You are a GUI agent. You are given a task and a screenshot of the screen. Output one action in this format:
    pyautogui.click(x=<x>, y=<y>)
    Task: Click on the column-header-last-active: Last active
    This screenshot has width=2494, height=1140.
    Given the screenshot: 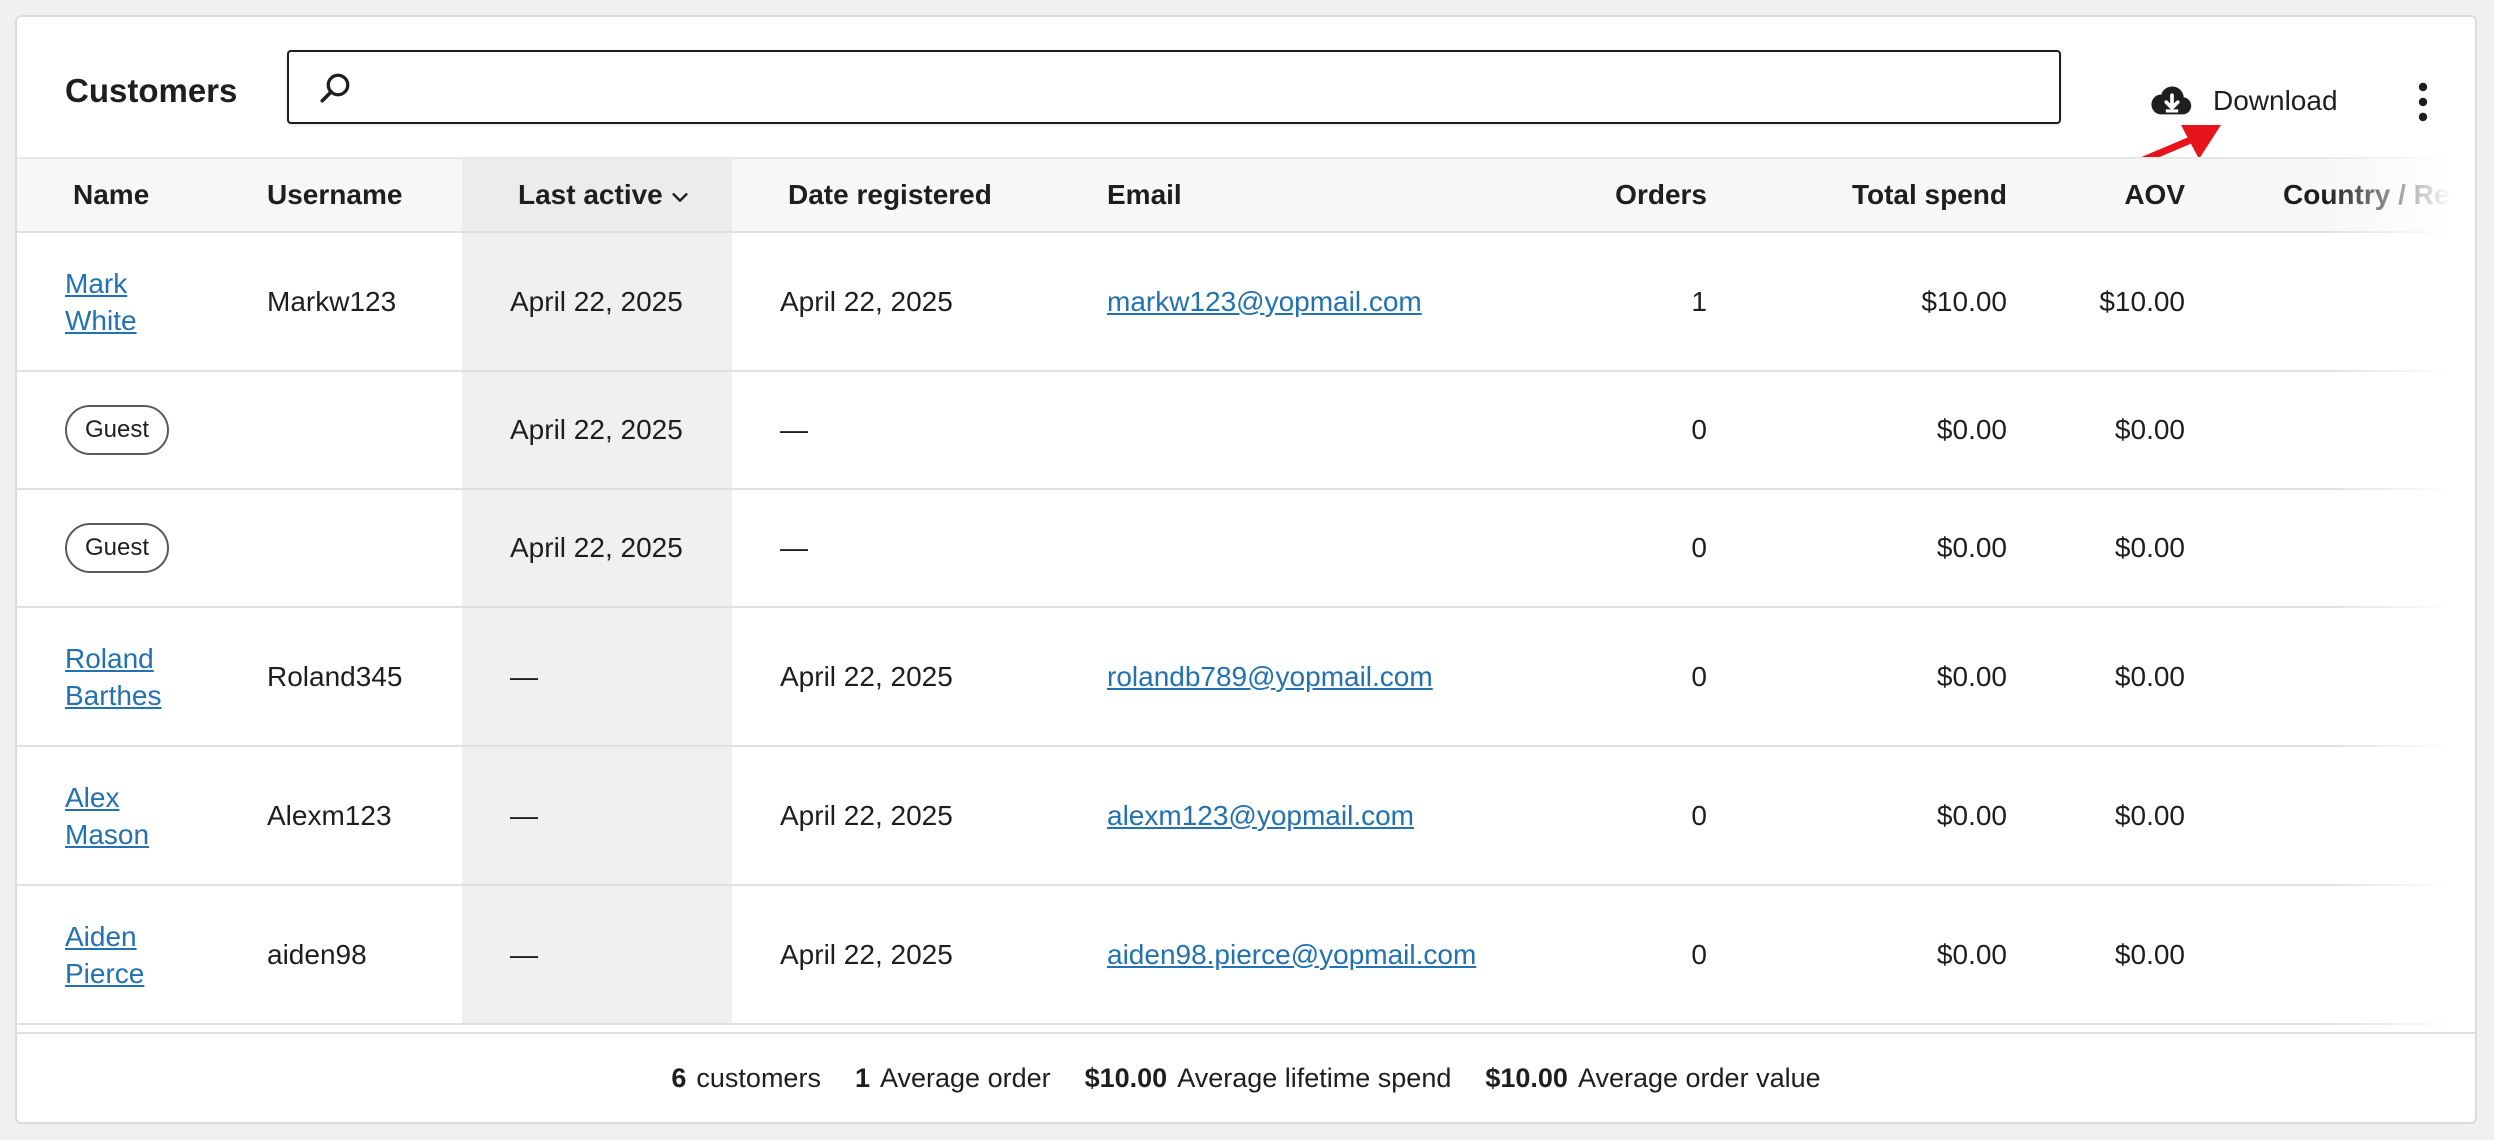 What is the action you would take?
    pyautogui.click(x=597, y=195)
    